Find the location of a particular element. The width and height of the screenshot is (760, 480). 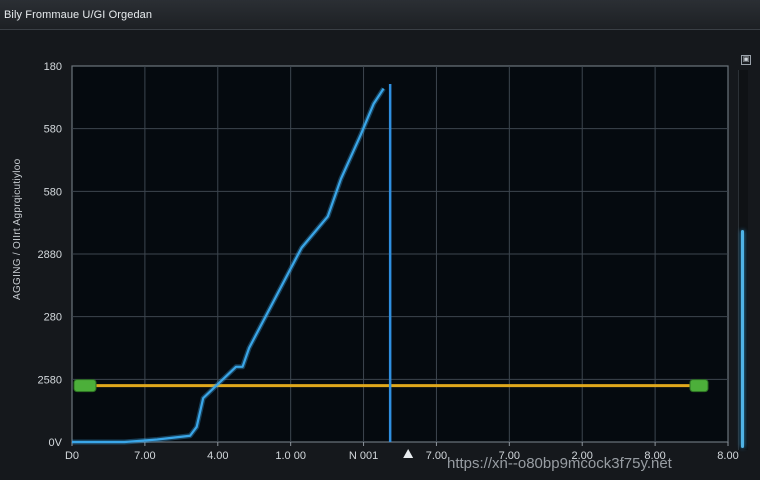

threshold-handle-left is located at coordinates (85, 386).